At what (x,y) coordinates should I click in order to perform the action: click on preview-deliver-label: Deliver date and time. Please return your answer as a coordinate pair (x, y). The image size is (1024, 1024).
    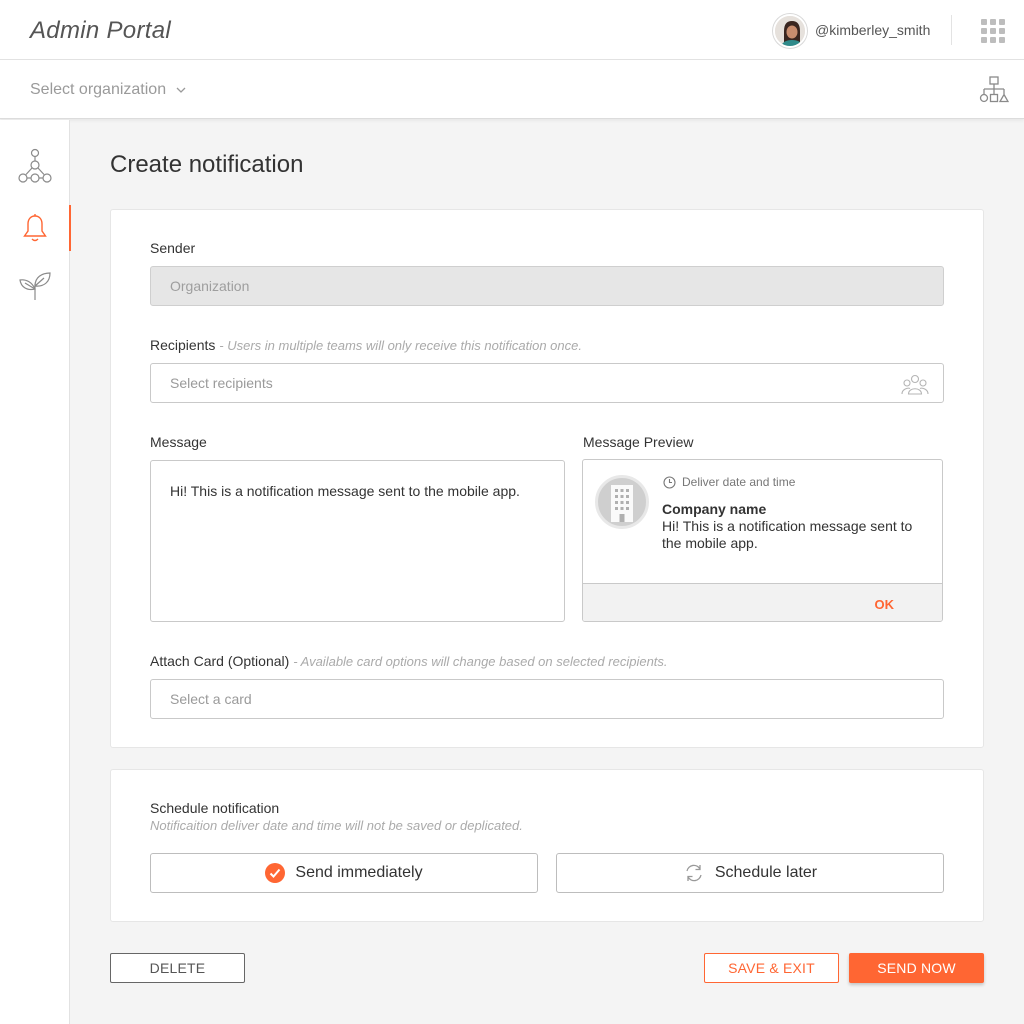
    Looking at the image, I should click on (739, 482).